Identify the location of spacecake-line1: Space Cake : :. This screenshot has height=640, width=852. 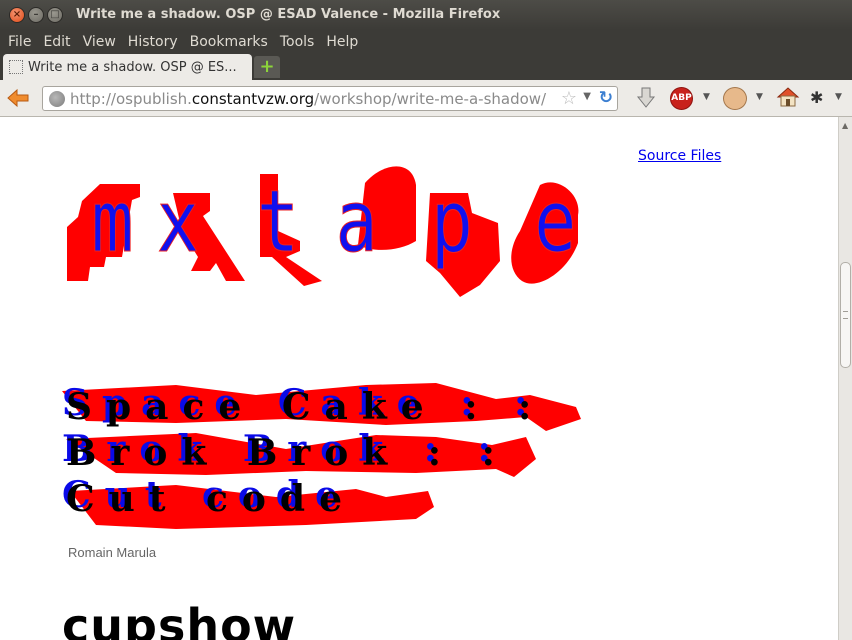
(305, 407).